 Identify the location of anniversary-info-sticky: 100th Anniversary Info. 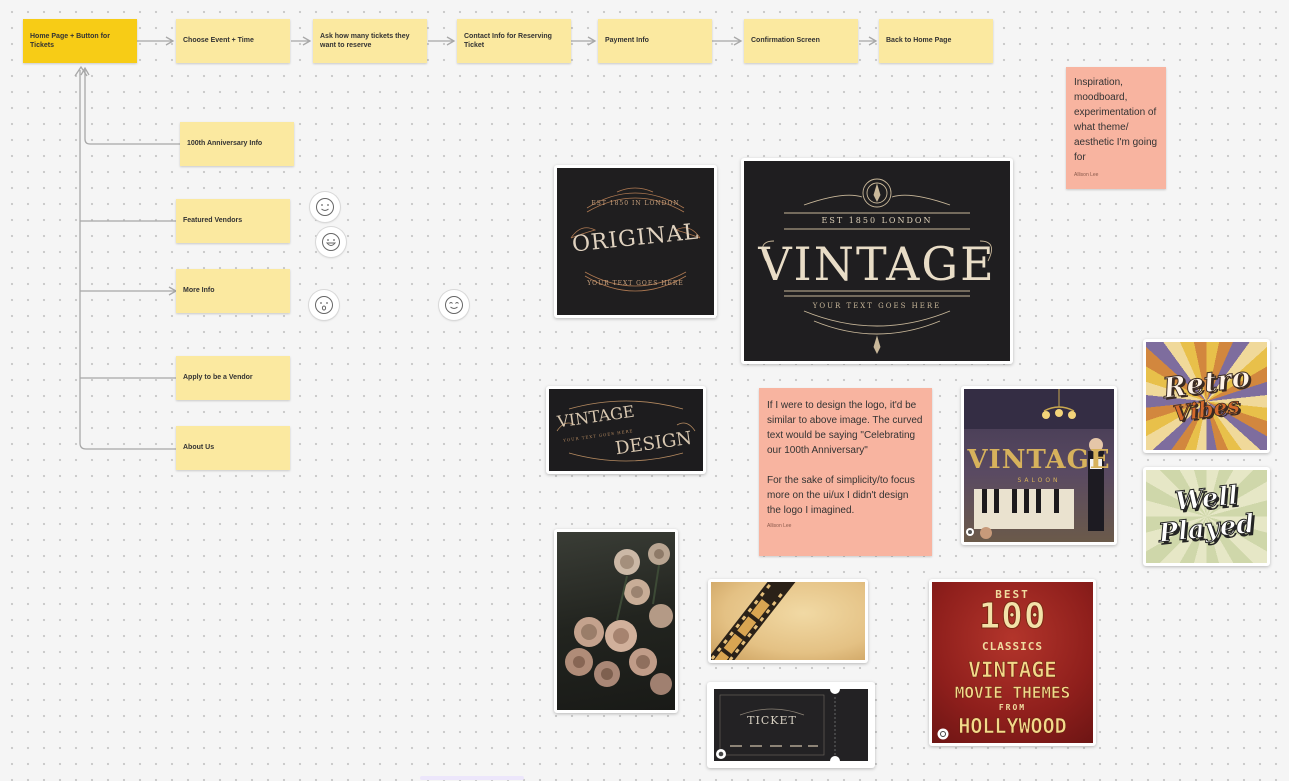
(237, 144).